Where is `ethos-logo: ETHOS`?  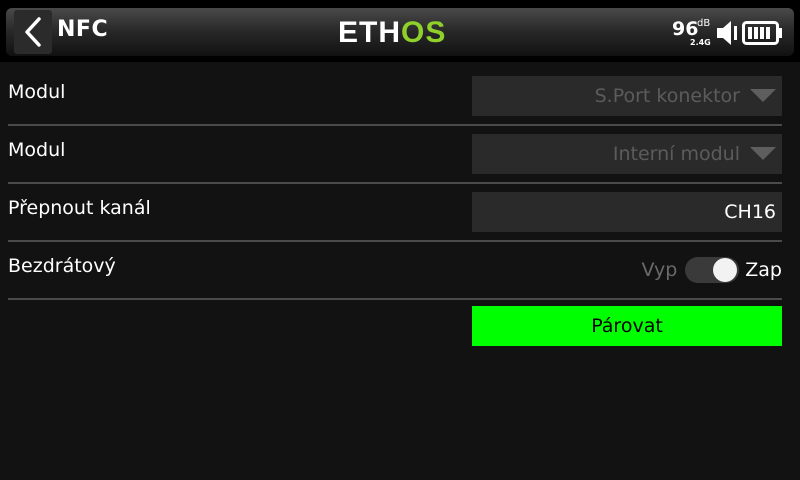
ethos-logo: ETHOS is located at coordinates (392, 33).